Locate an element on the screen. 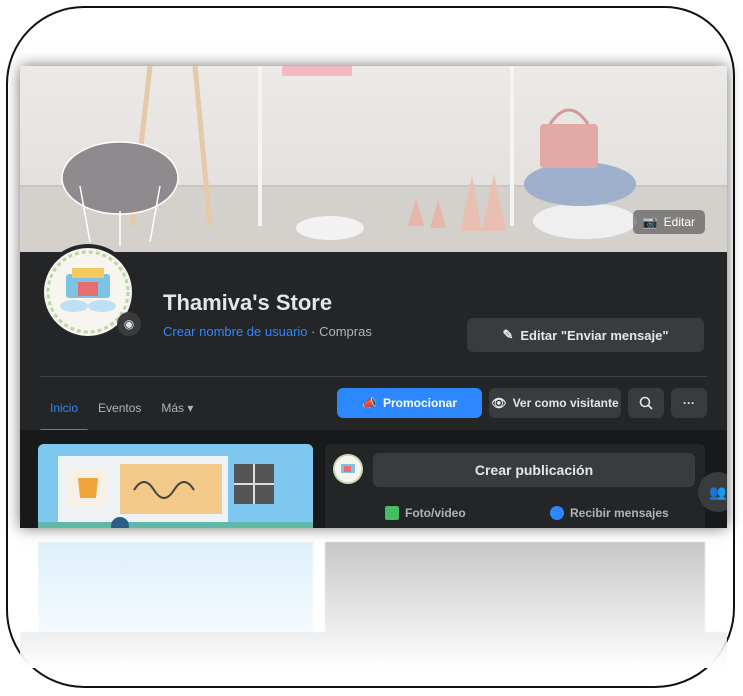  photo-video-label: Foto/video is located at coordinates (435, 513).